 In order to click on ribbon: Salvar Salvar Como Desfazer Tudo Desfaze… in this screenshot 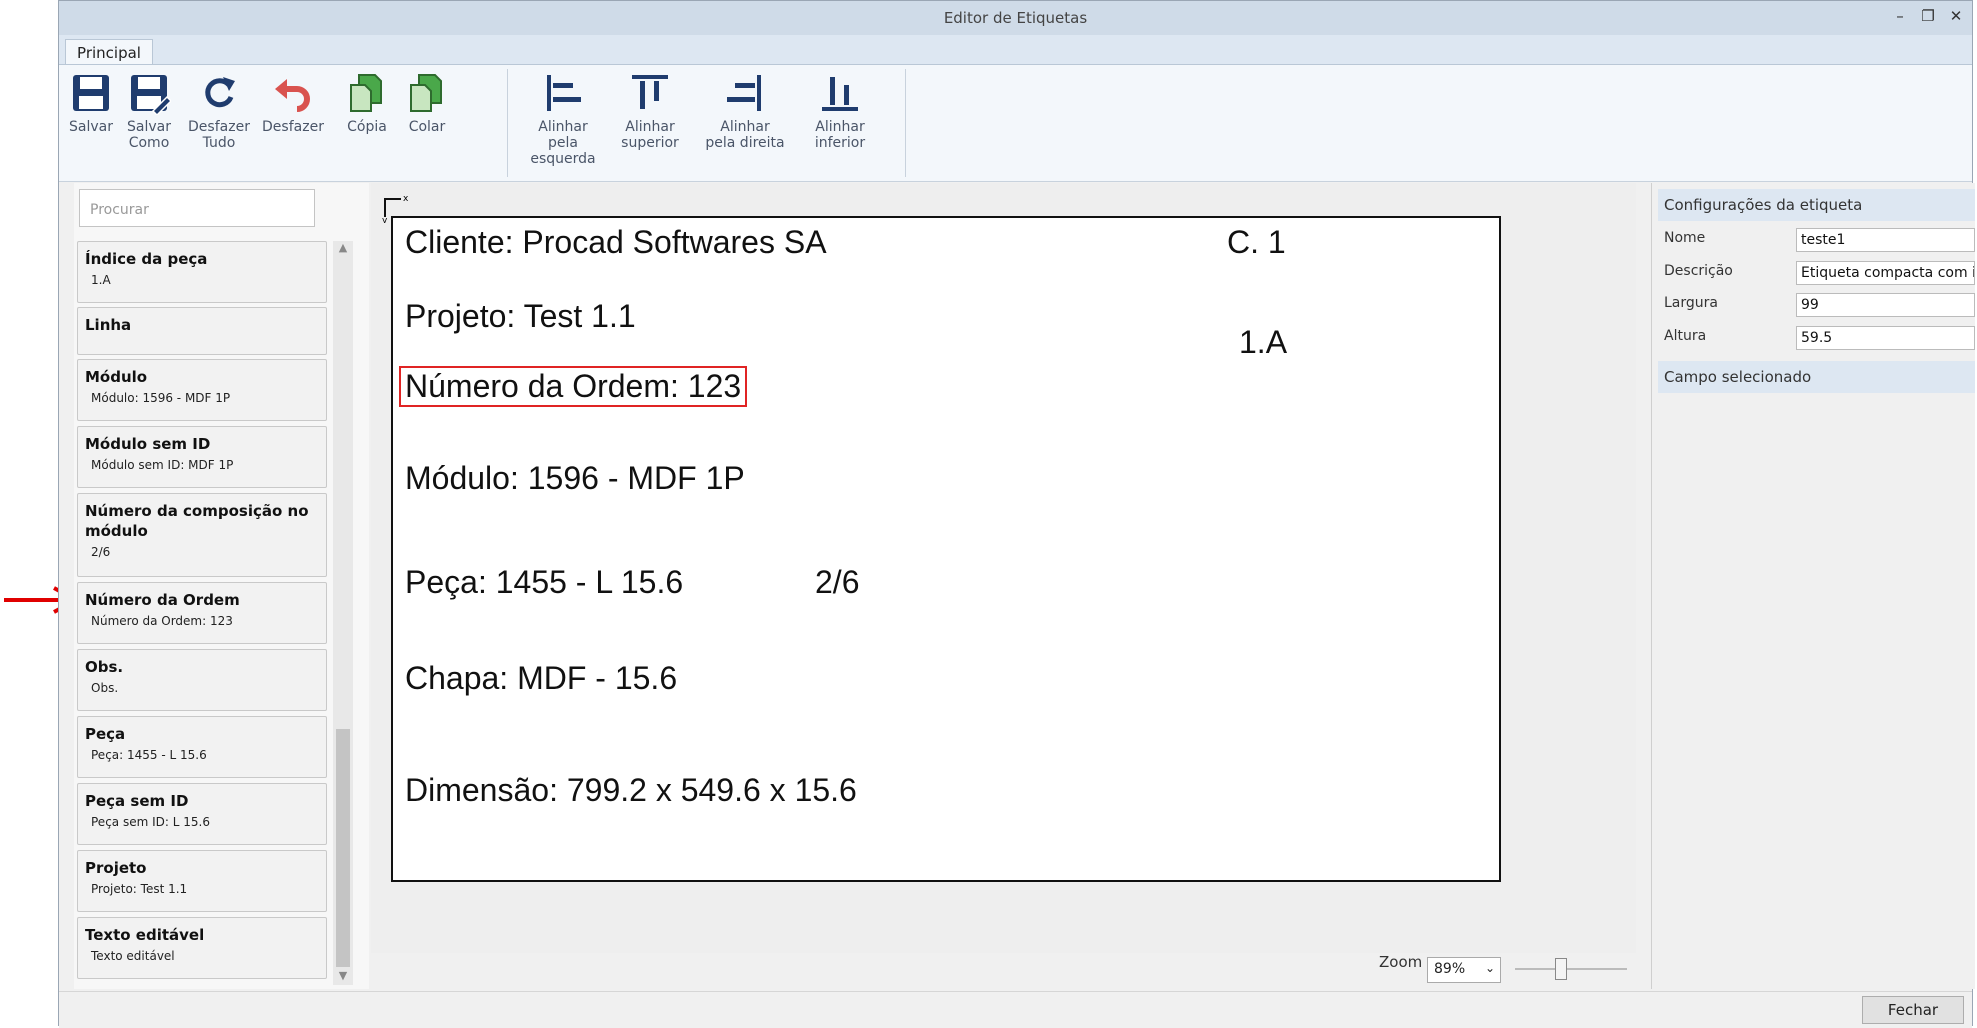, I will do `click(1015, 123)`.